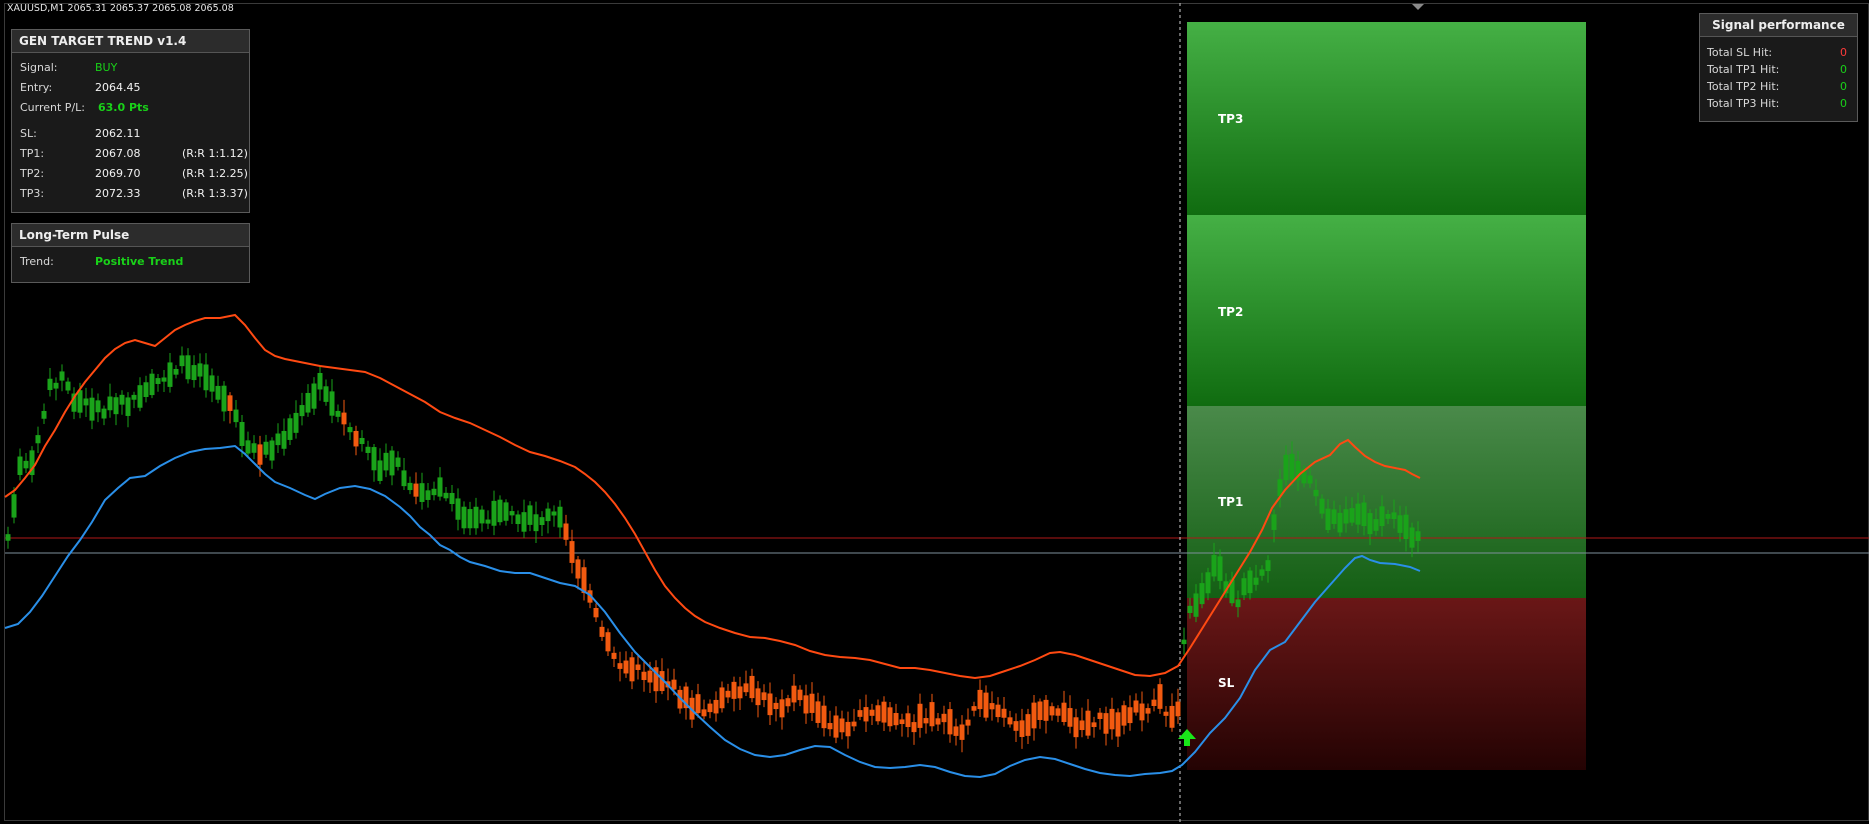 The height and width of the screenshot is (824, 1869). I want to click on tp1-rr: (R:R 1:1.12), so click(215, 153).